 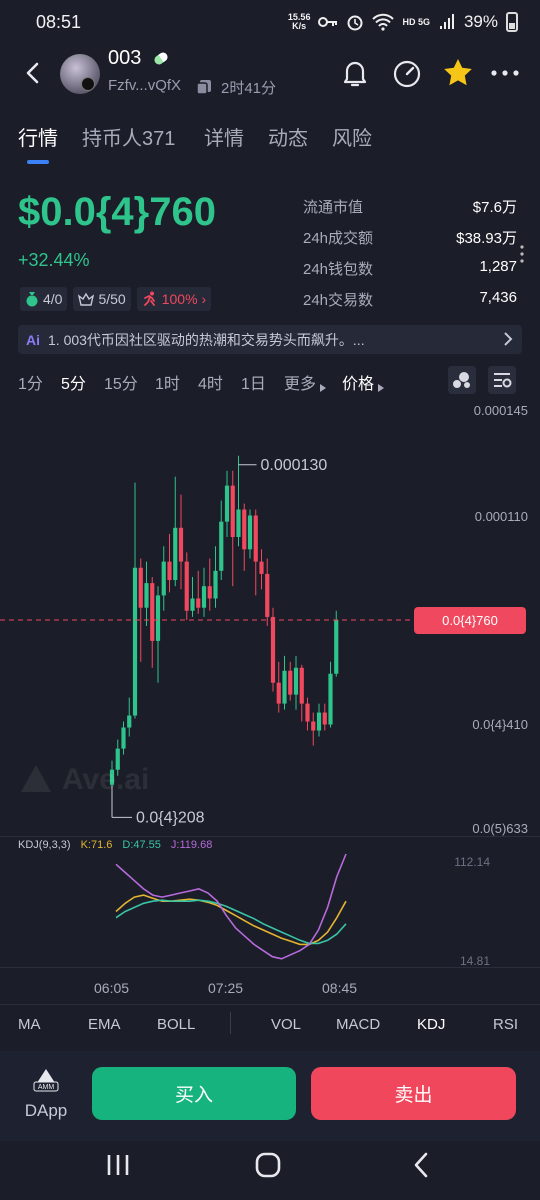 I want to click on interval-1d: 1日, so click(x=253, y=382).